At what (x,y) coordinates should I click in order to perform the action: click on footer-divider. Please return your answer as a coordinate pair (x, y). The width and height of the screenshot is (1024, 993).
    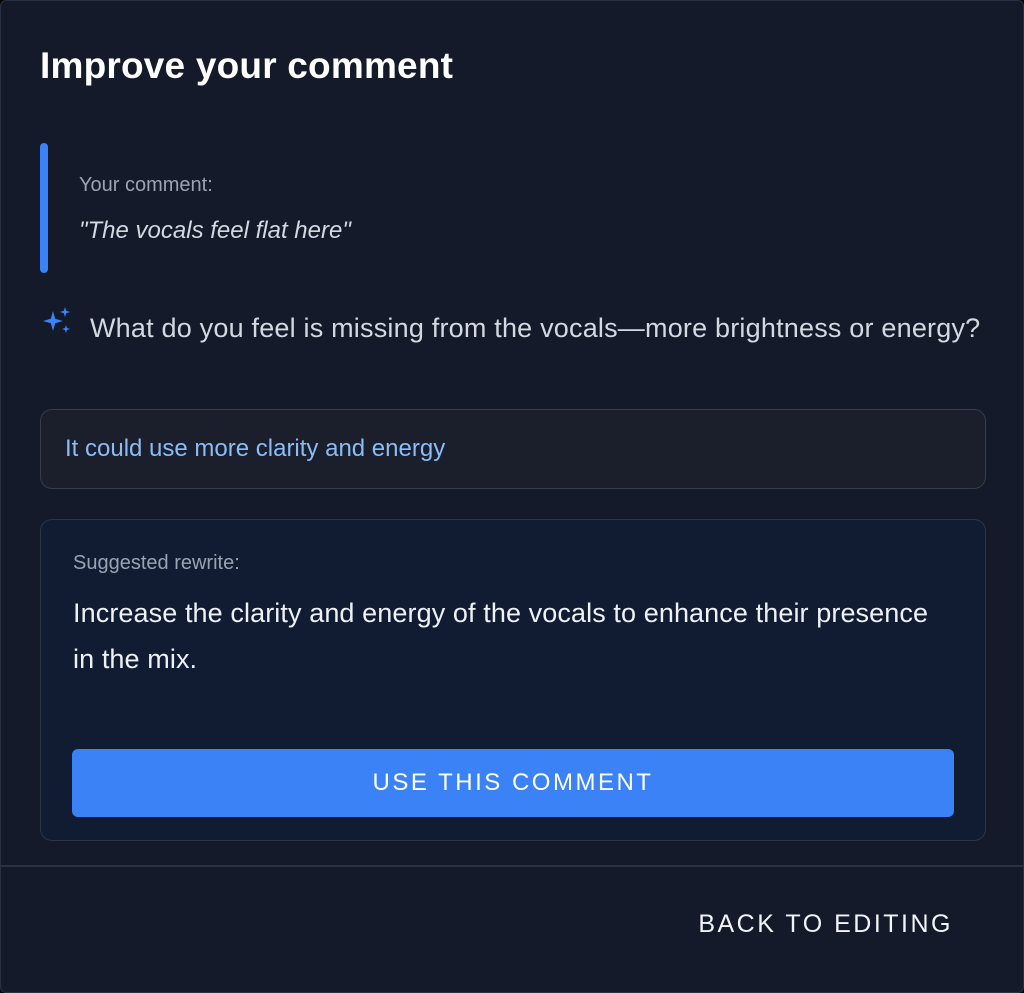
    Looking at the image, I should click on (512, 866).